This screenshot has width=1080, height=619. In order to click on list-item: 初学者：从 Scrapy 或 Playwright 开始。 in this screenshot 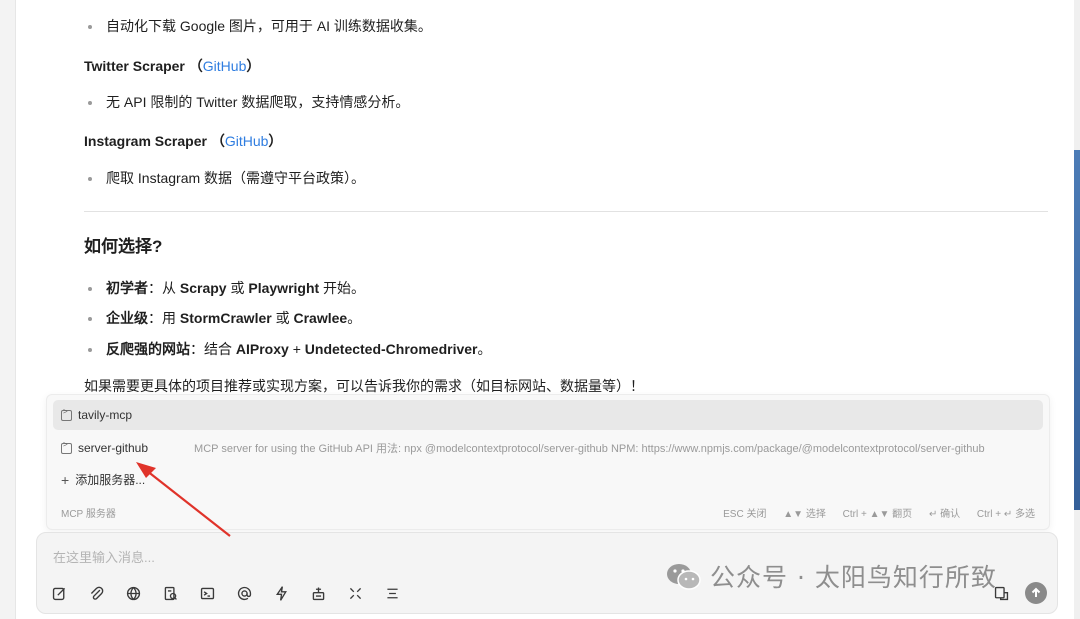, I will do `click(226, 288)`.